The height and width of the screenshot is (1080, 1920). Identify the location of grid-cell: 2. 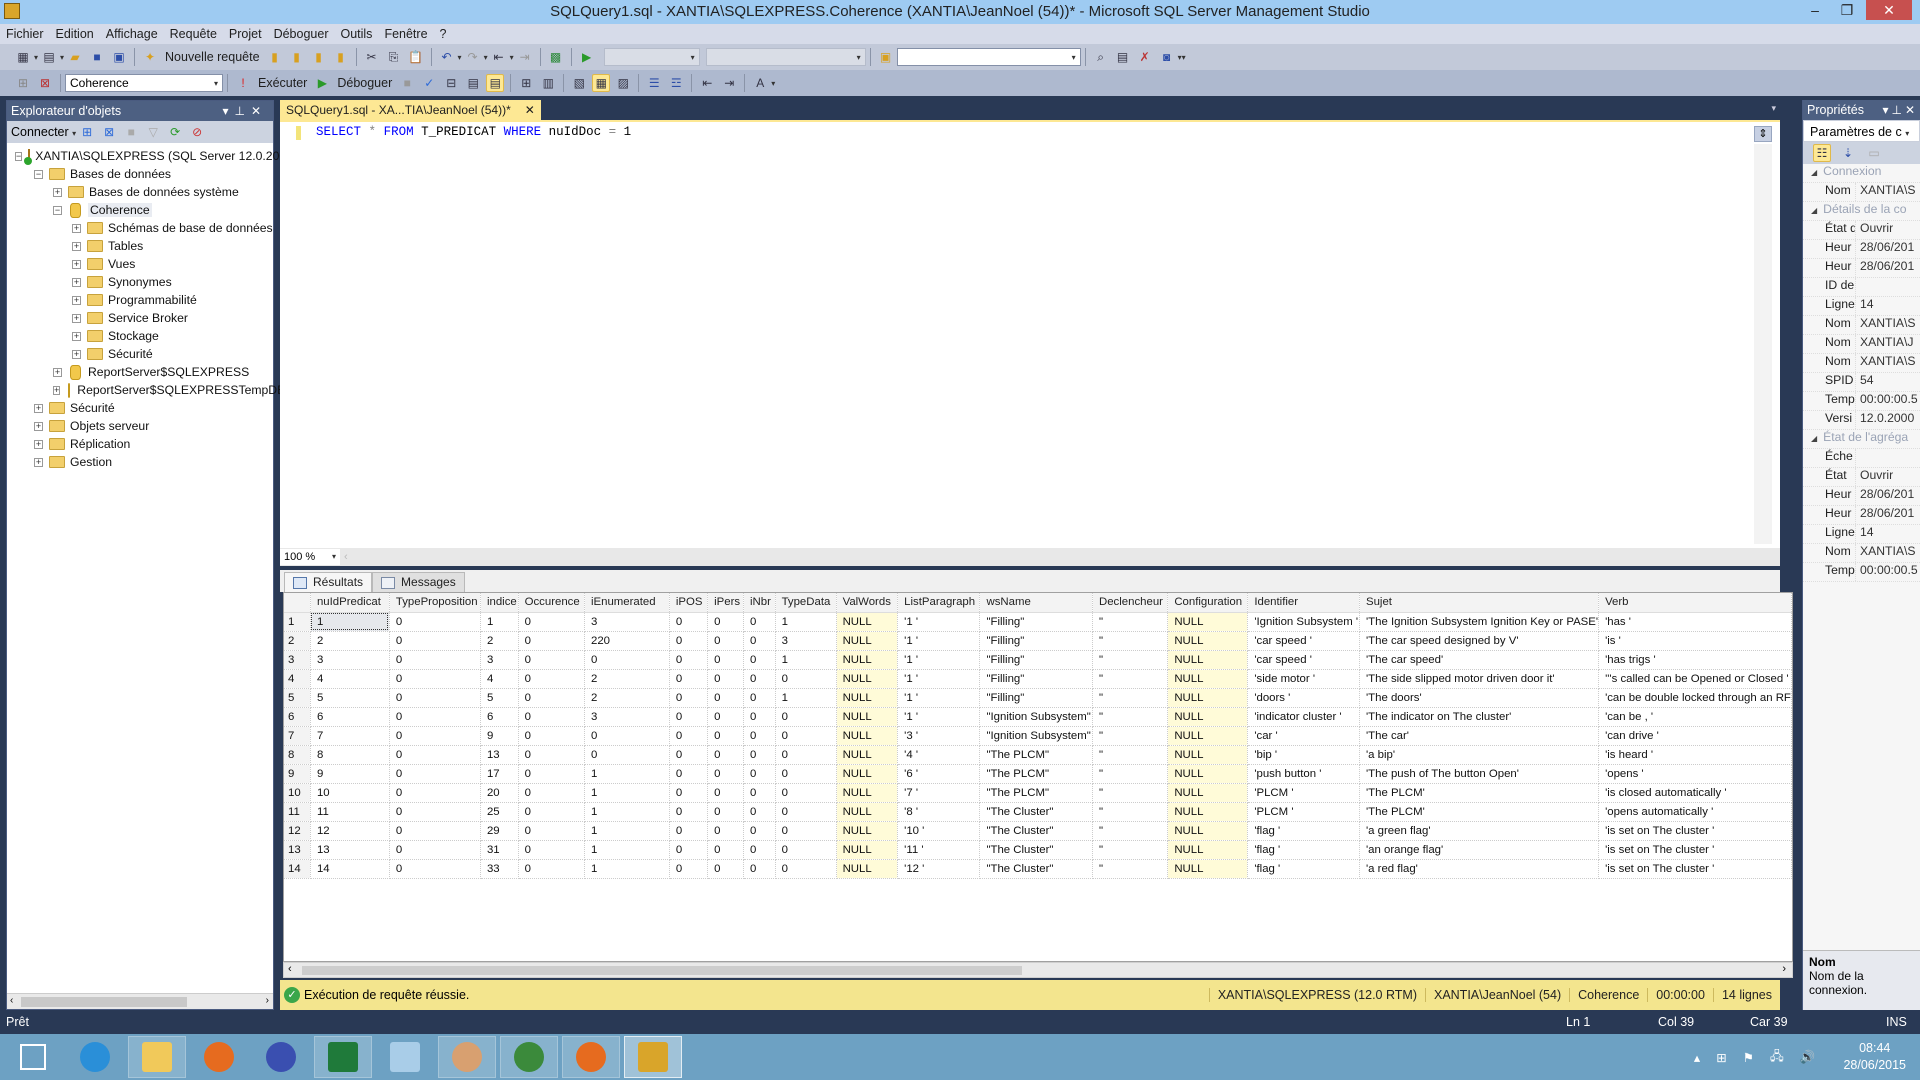
(499, 641).